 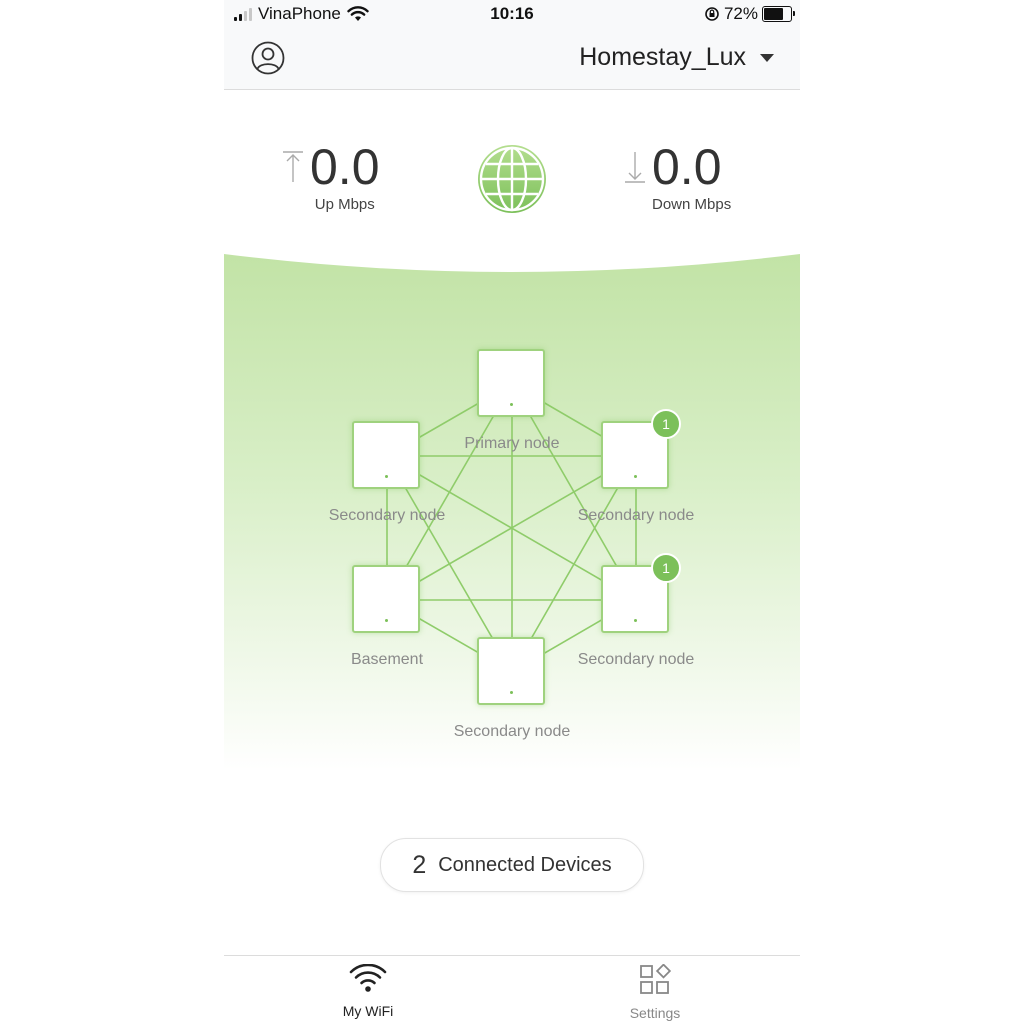 What do you see at coordinates (345, 167) in the screenshot?
I see `upload-speed-value: 0.0` at bounding box center [345, 167].